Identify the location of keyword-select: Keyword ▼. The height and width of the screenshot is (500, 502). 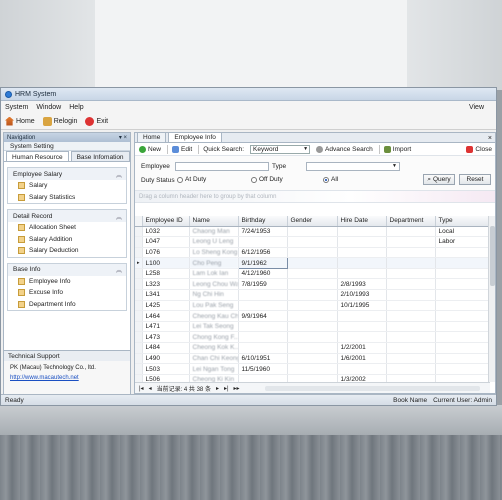
(280, 149).